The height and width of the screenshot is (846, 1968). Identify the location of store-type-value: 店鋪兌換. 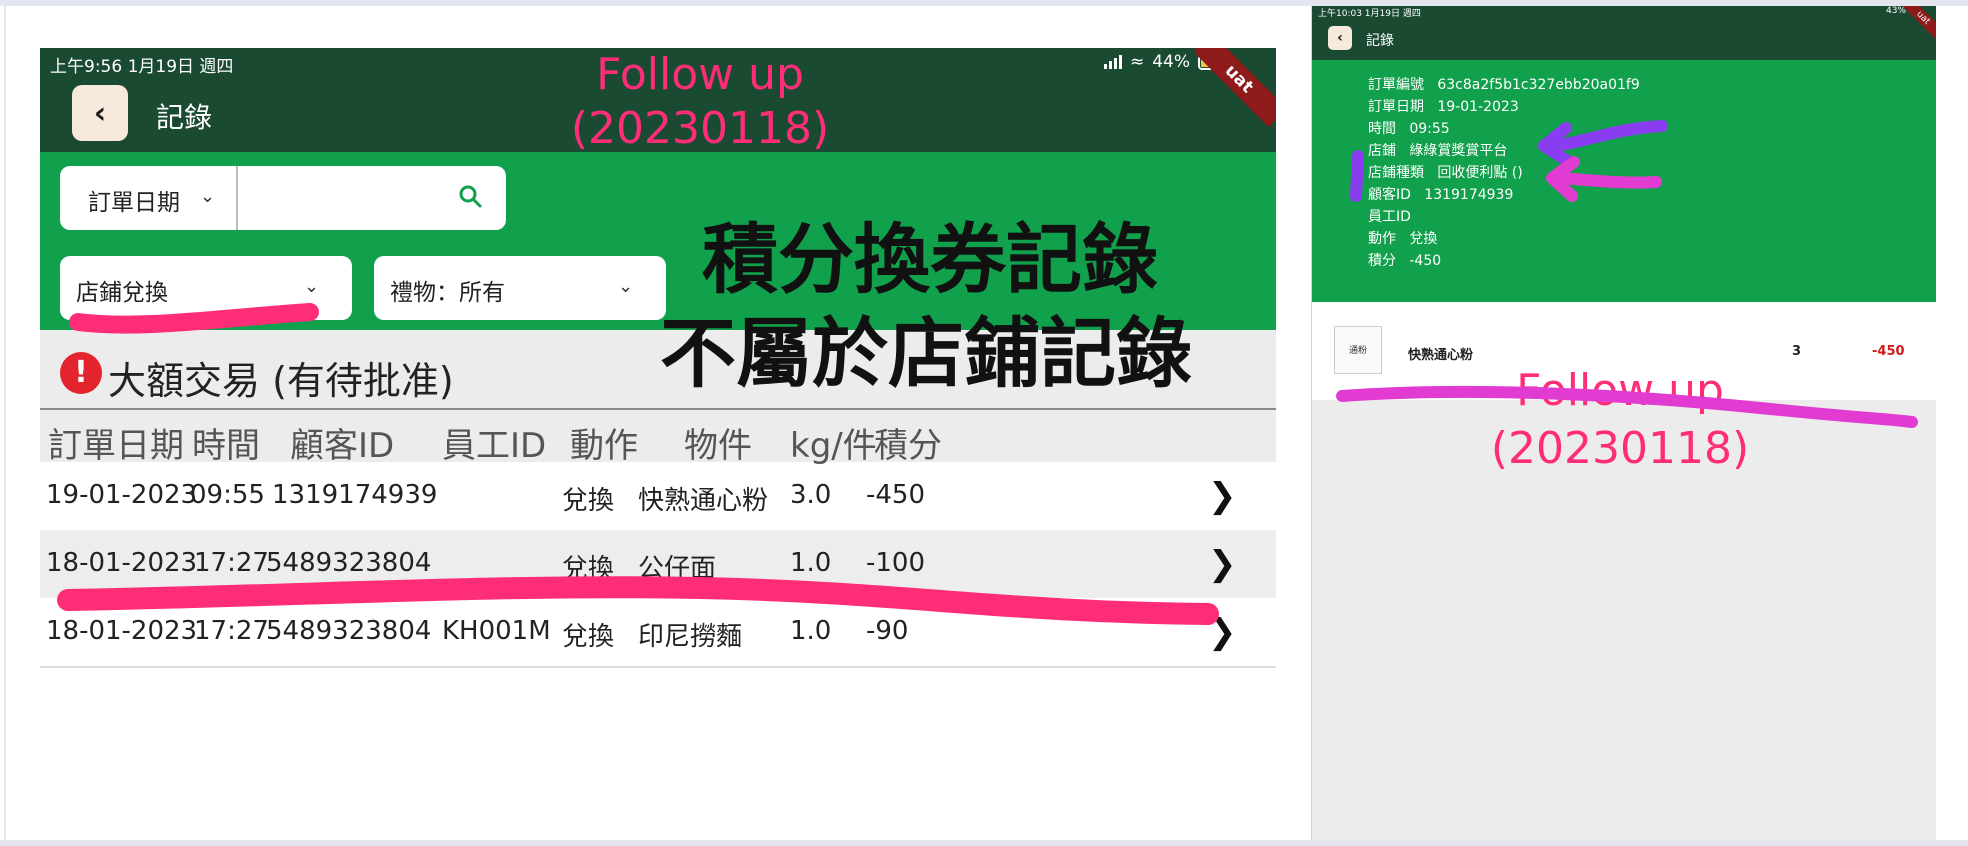
(122, 293).